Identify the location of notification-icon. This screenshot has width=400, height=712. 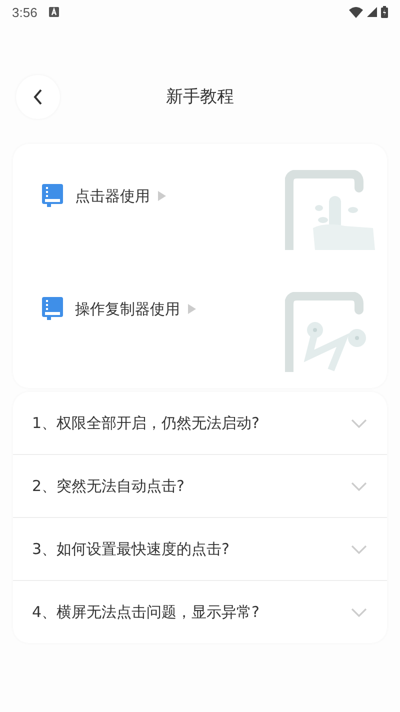
(54, 12).